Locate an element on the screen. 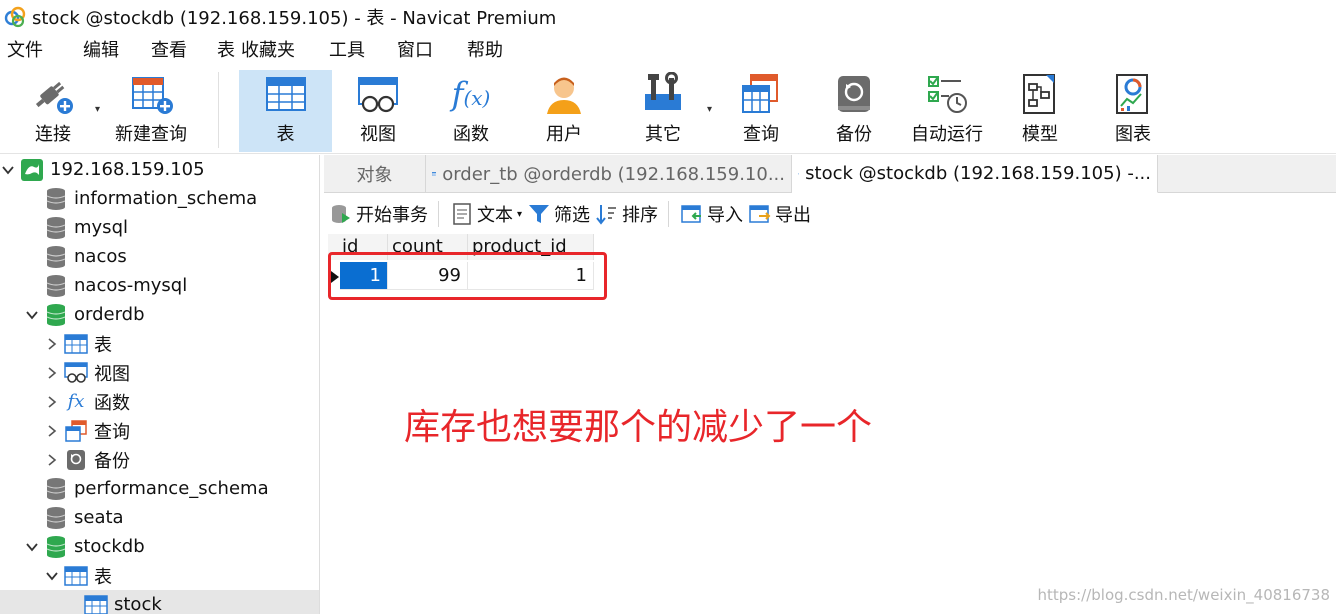 This screenshot has width=1336, height=614. tree-orderdb-backups: 备份 is located at coordinates (87, 459).